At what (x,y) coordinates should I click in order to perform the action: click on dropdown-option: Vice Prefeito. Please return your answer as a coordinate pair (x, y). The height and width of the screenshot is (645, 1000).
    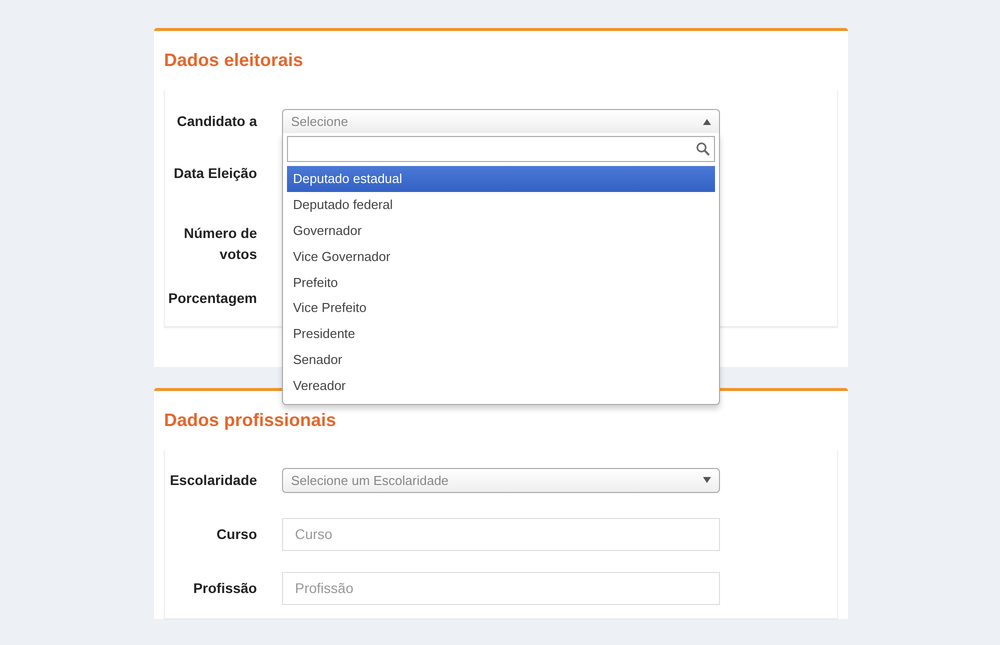
    Looking at the image, I should click on (501, 307).